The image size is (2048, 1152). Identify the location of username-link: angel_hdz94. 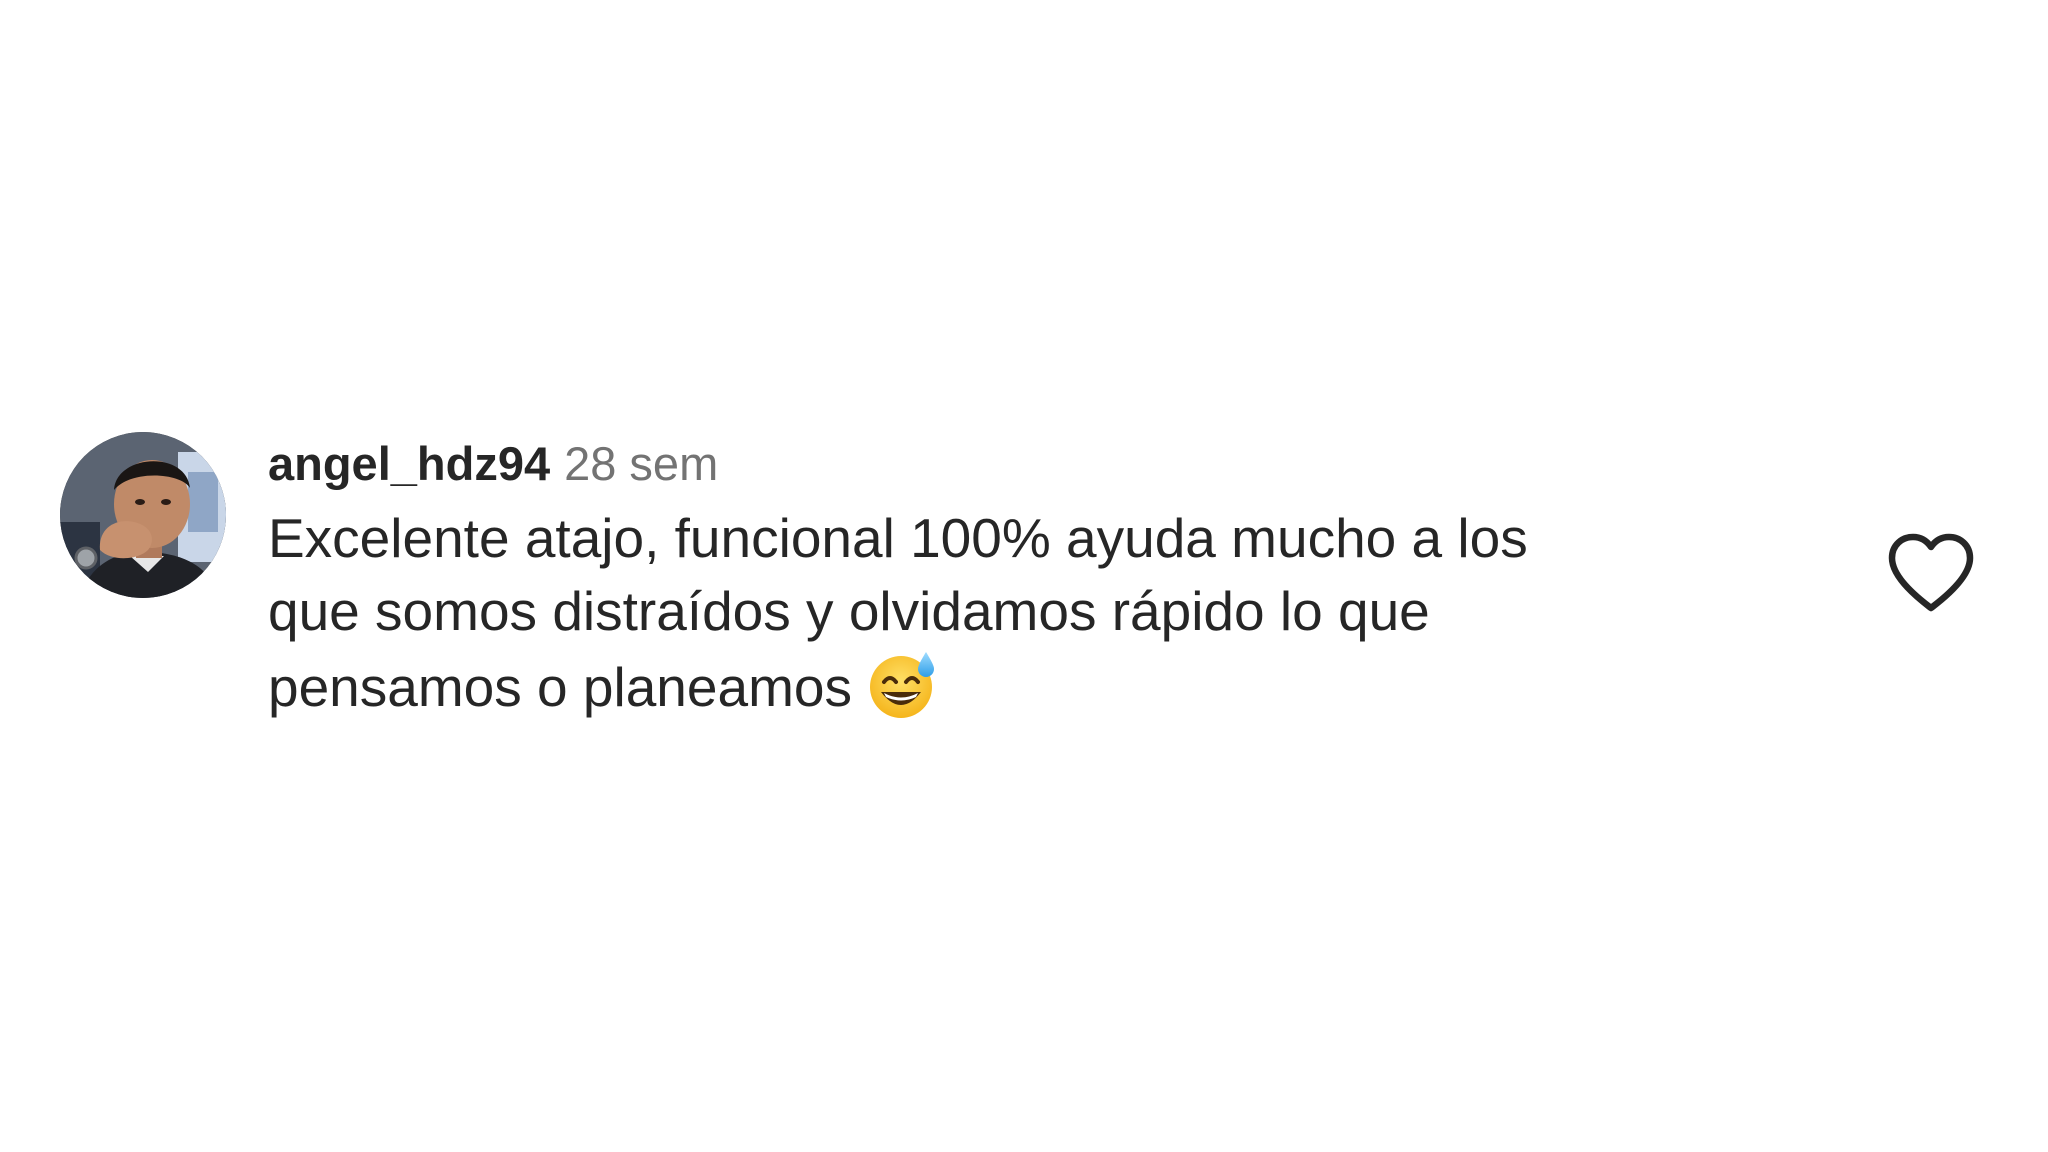
(409, 463).